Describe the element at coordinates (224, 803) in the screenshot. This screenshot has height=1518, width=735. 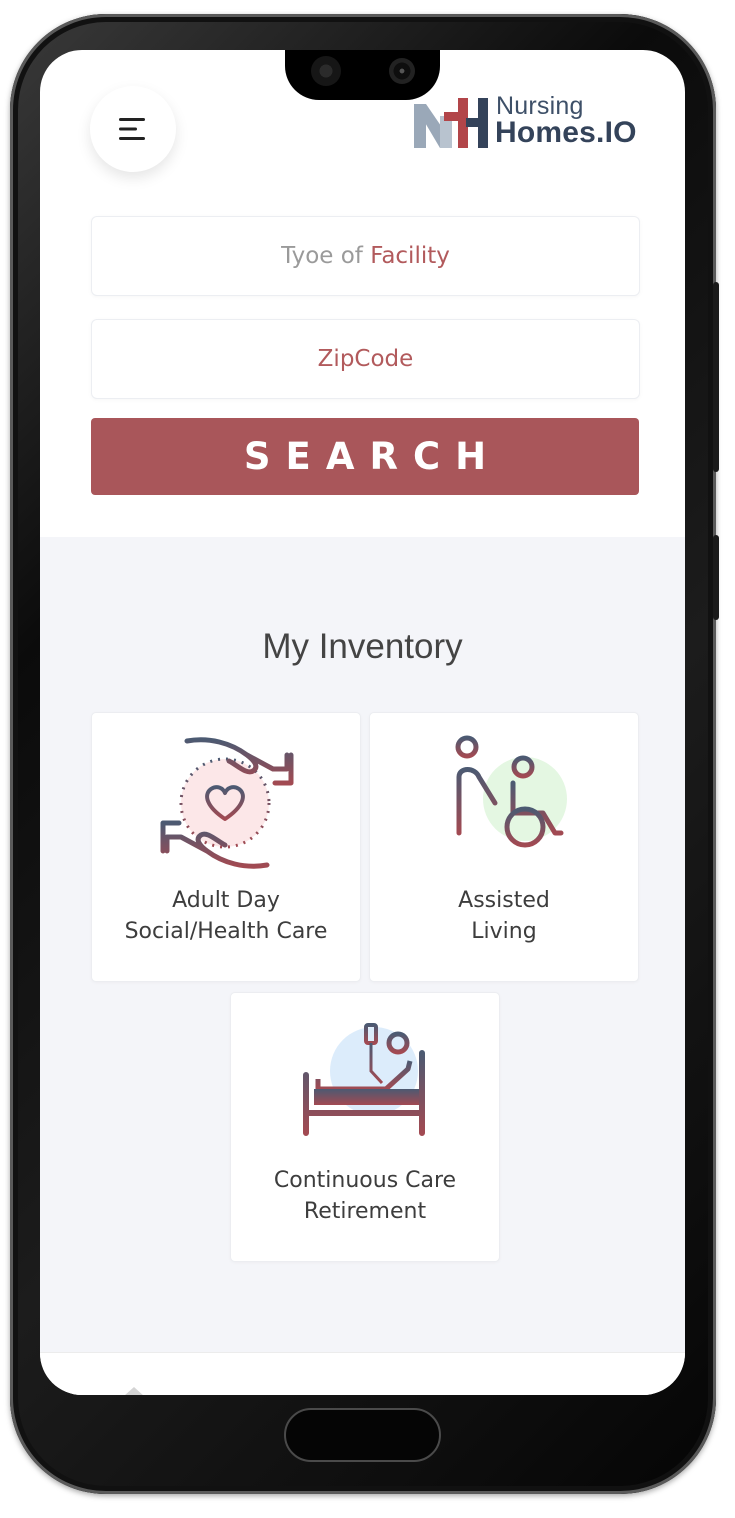
I see `caring-hands-heart-icon` at that location.